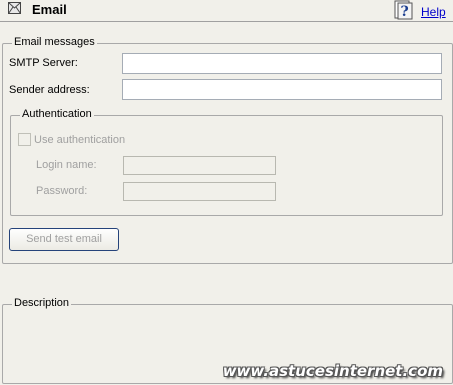 The width and height of the screenshot is (453, 385). What do you see at coordinates (42, 303) in the screenshot?
I see `group-legend: Description` at bounding box center [42, 303].